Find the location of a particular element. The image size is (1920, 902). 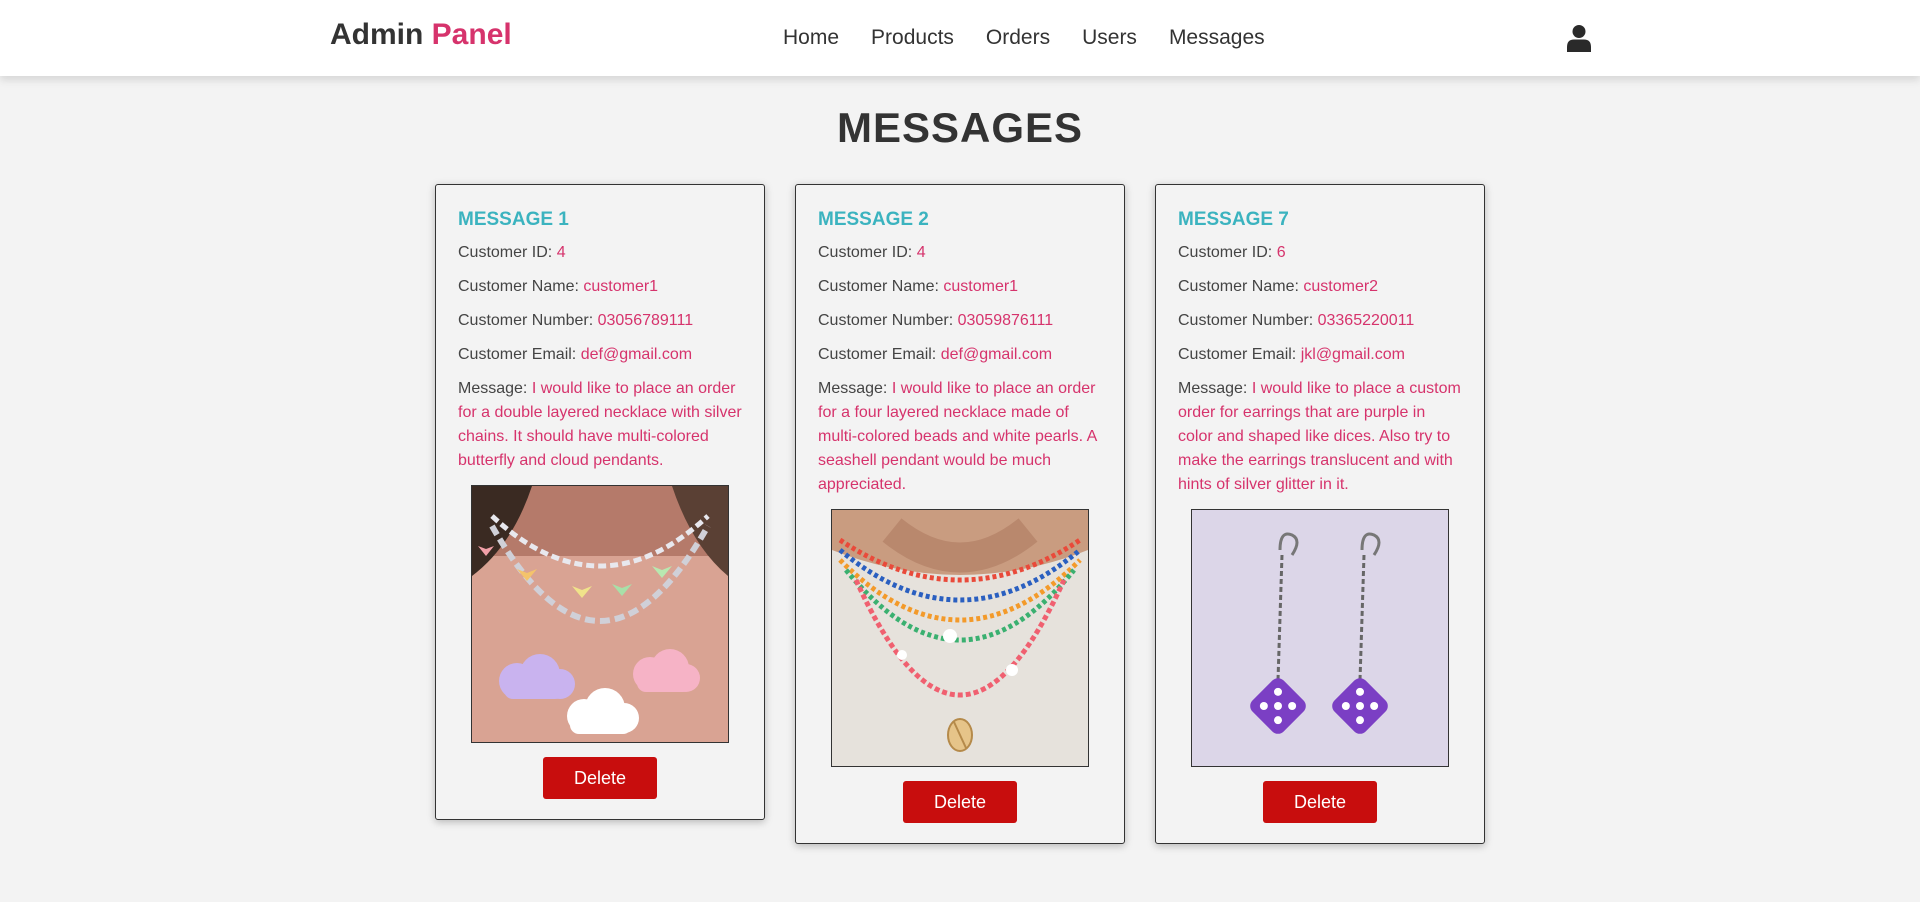

customer-name-row: Customer Name: customer2 is located at coordinates (1320, 287).